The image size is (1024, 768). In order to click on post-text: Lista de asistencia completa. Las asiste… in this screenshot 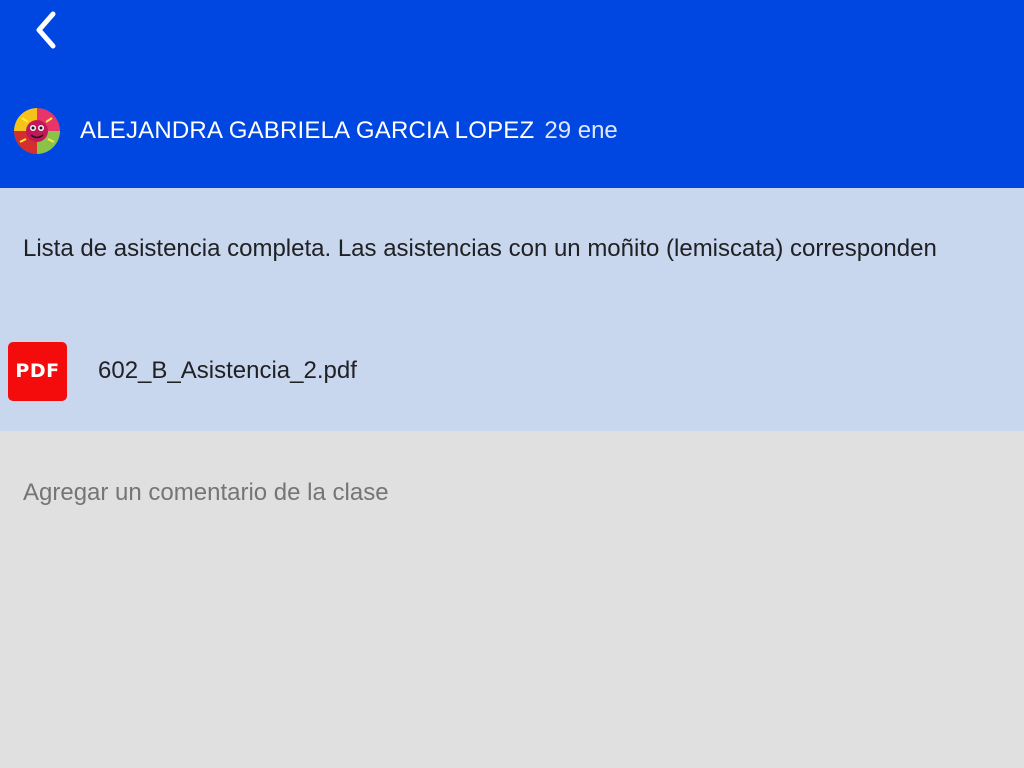, I will do `click(480, 248)`.